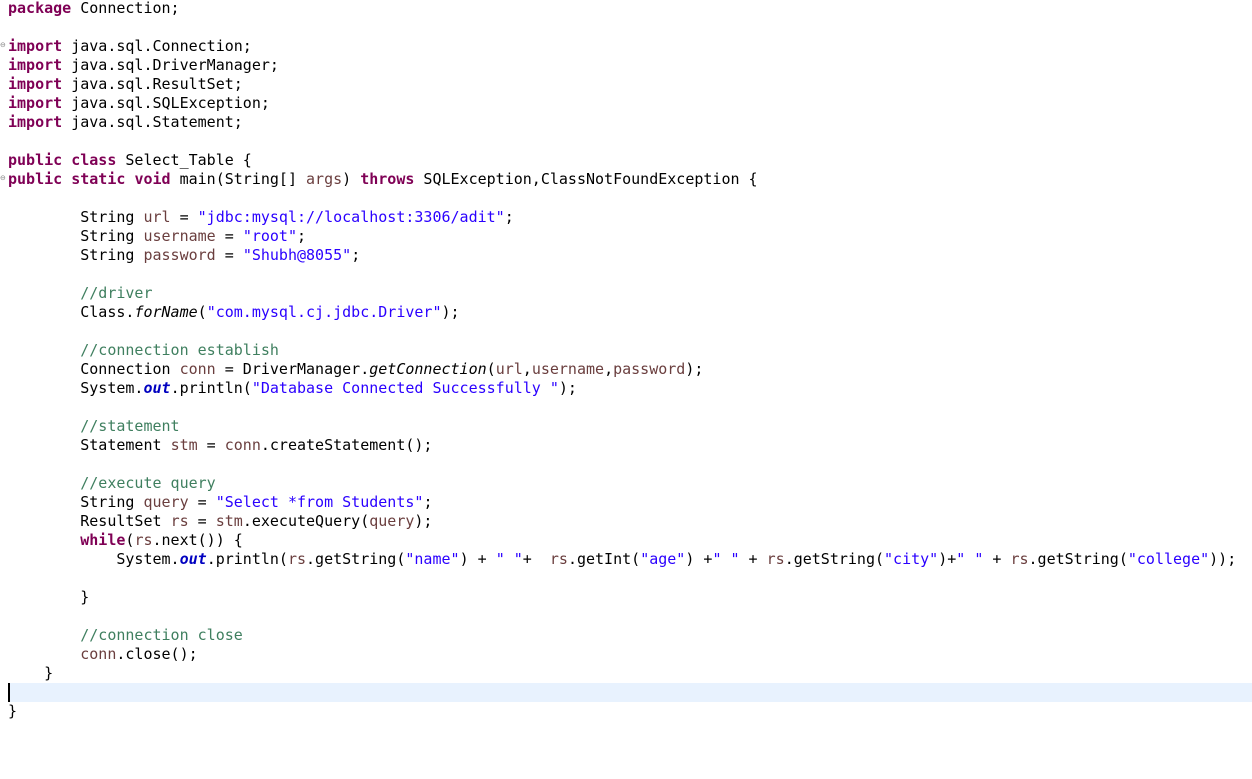  What do you see at coordinates (630, 293) in the screenshot?
I see `code-line: //driver` at bounding box center [630, 293].